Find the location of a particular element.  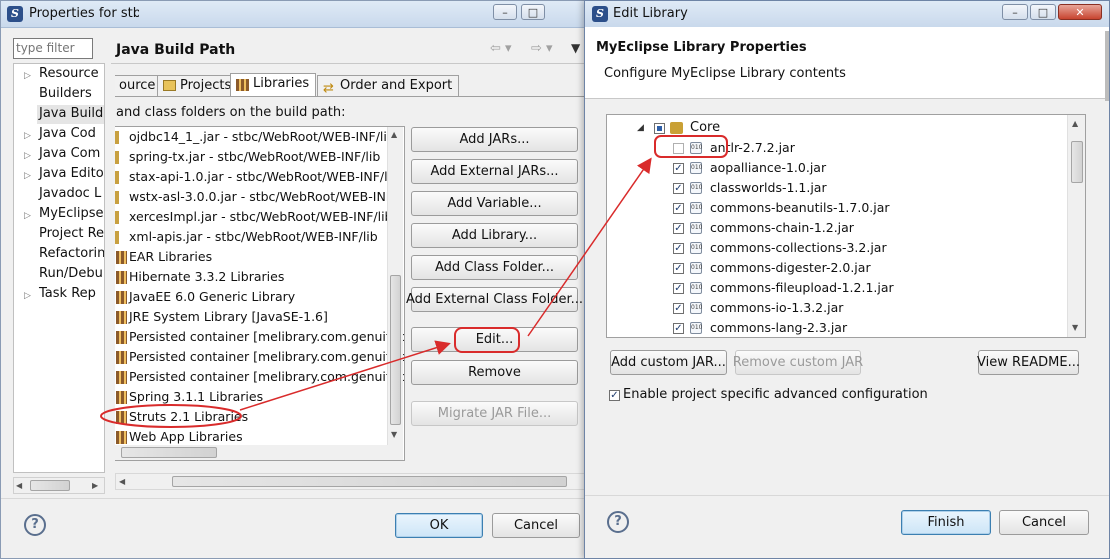

tab-projects: Projects is located at coordinates (198, 86).